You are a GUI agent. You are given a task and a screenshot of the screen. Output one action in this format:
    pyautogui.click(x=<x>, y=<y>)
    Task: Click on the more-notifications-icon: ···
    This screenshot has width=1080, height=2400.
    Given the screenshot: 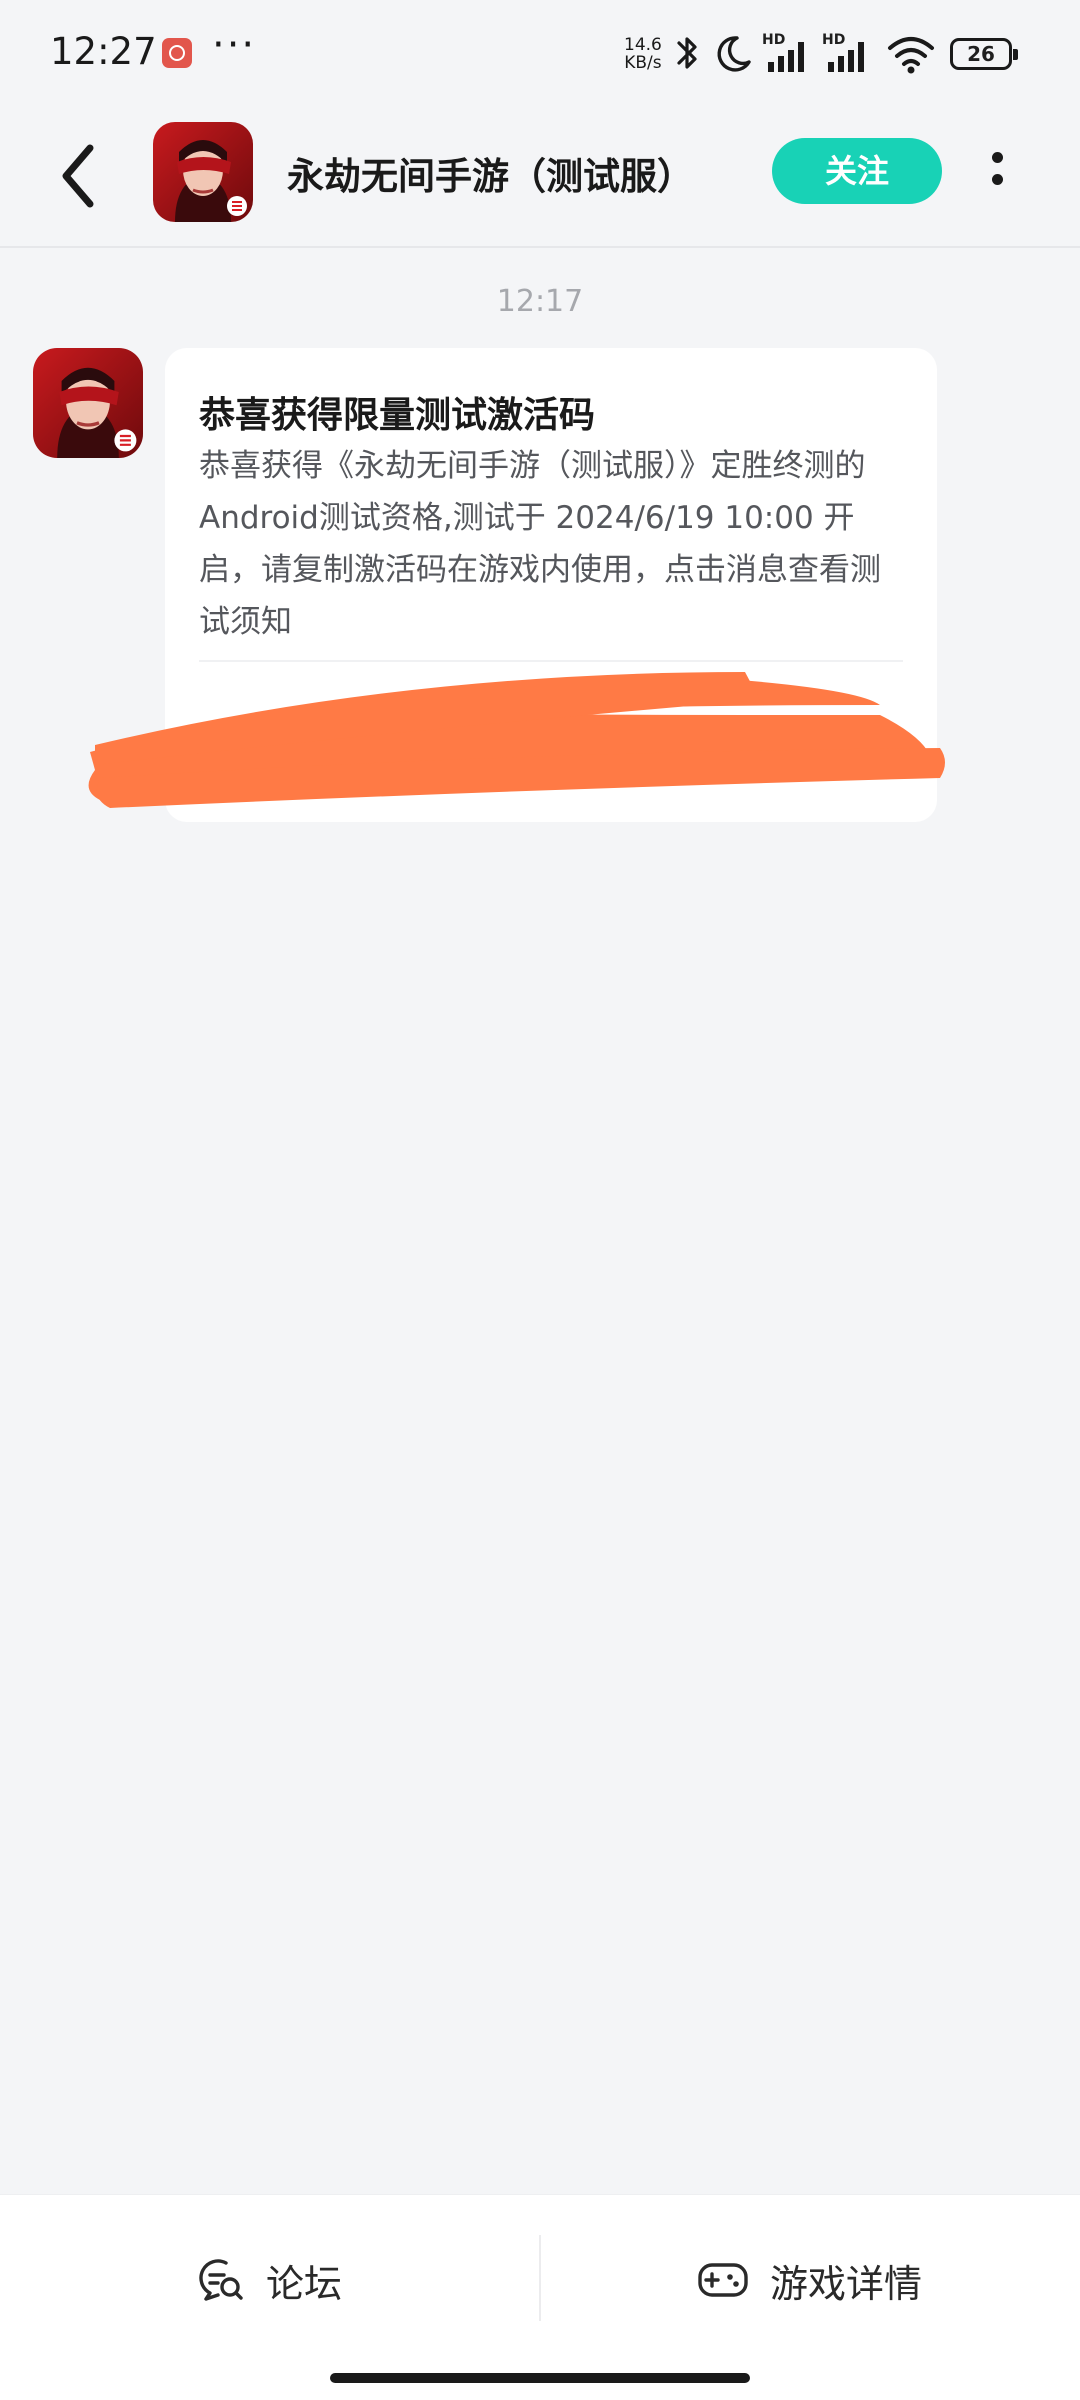 What is the action you would take?
    pyautogui.click(x=234, y=45)
    